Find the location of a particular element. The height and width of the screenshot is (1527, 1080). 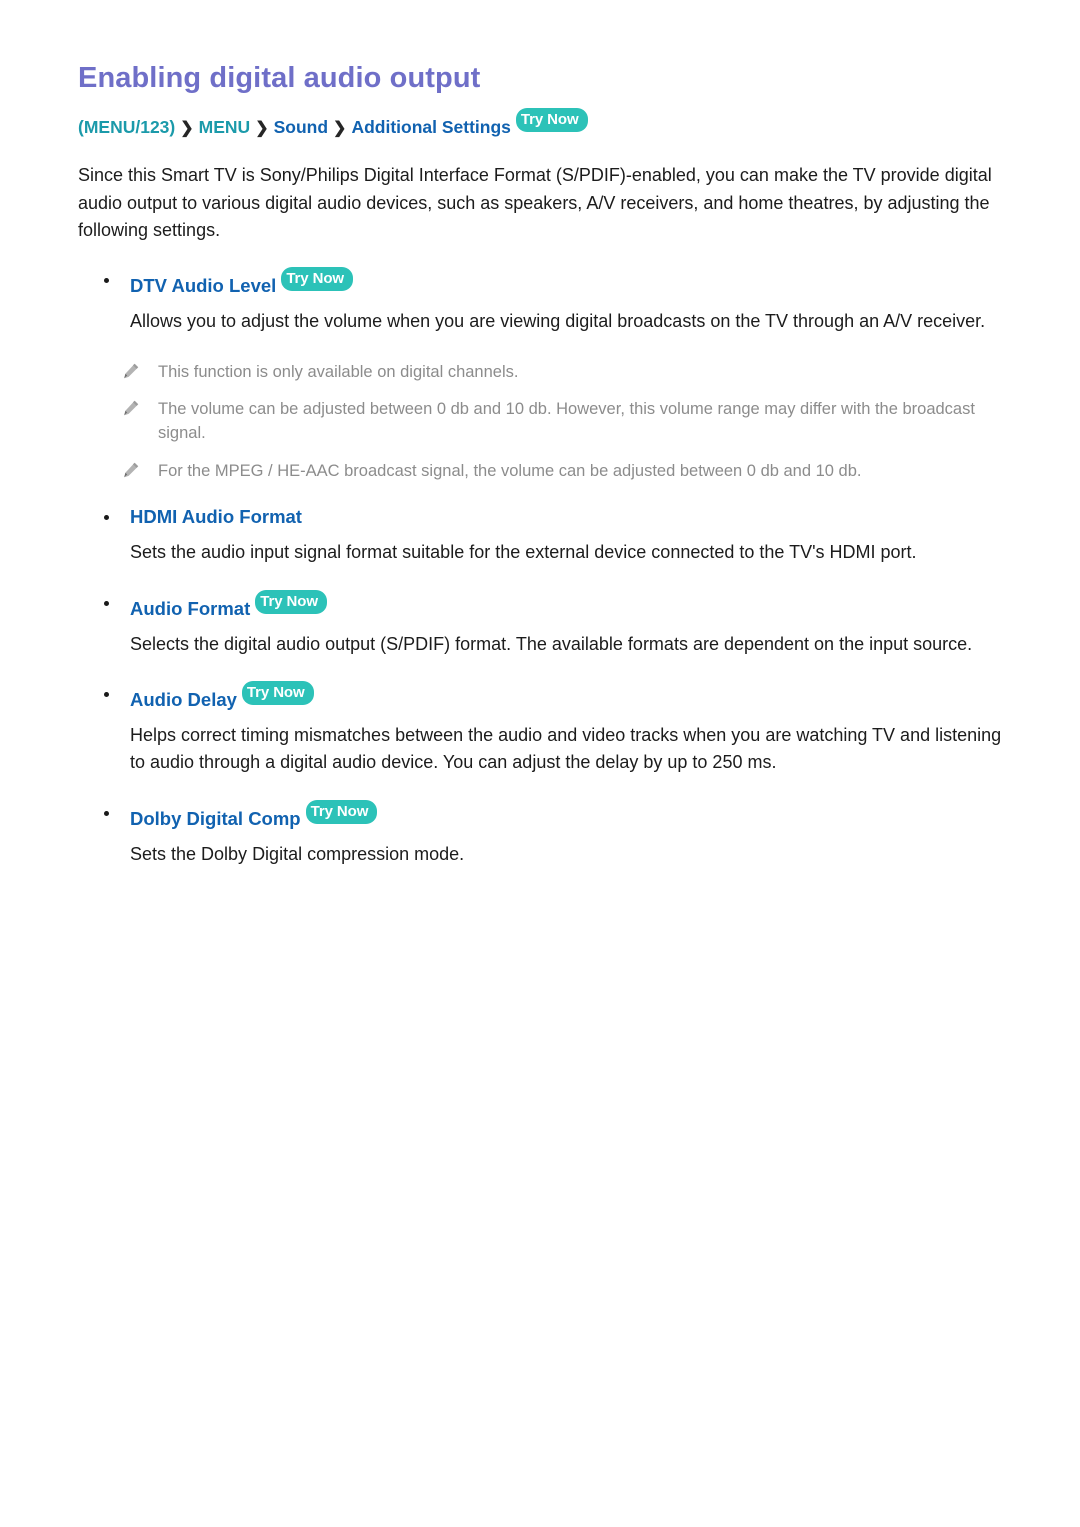

section-heading-dtv-audio-level: DTV Audio Level Try Now is located at coordinates (543, 282).